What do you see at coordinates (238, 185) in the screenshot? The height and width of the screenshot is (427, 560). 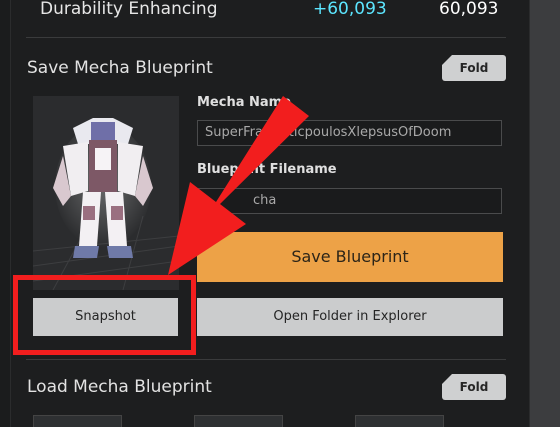 I see `annotation-arrow-icon` at bounding box center [238, 185].